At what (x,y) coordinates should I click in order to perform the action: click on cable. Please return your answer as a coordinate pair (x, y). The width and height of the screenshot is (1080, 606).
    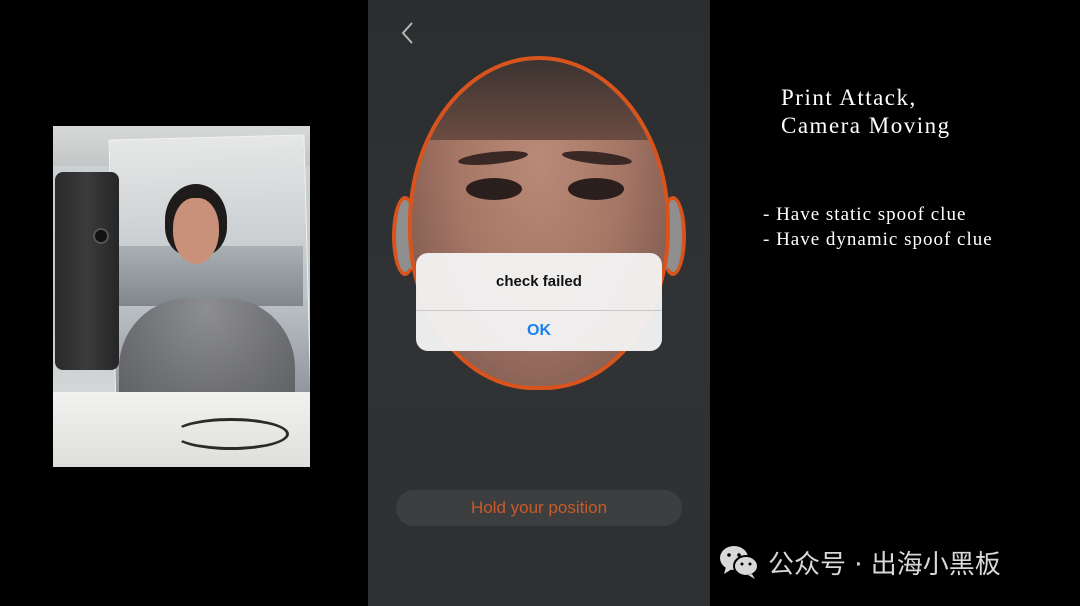
    Looking at the image, I should click on (231, 434).